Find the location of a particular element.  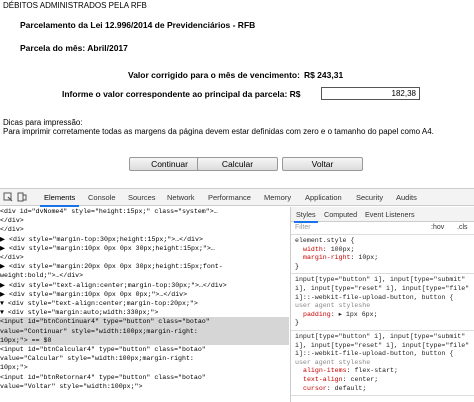

tab-computed: Computed is located at coordinates (340, 214).